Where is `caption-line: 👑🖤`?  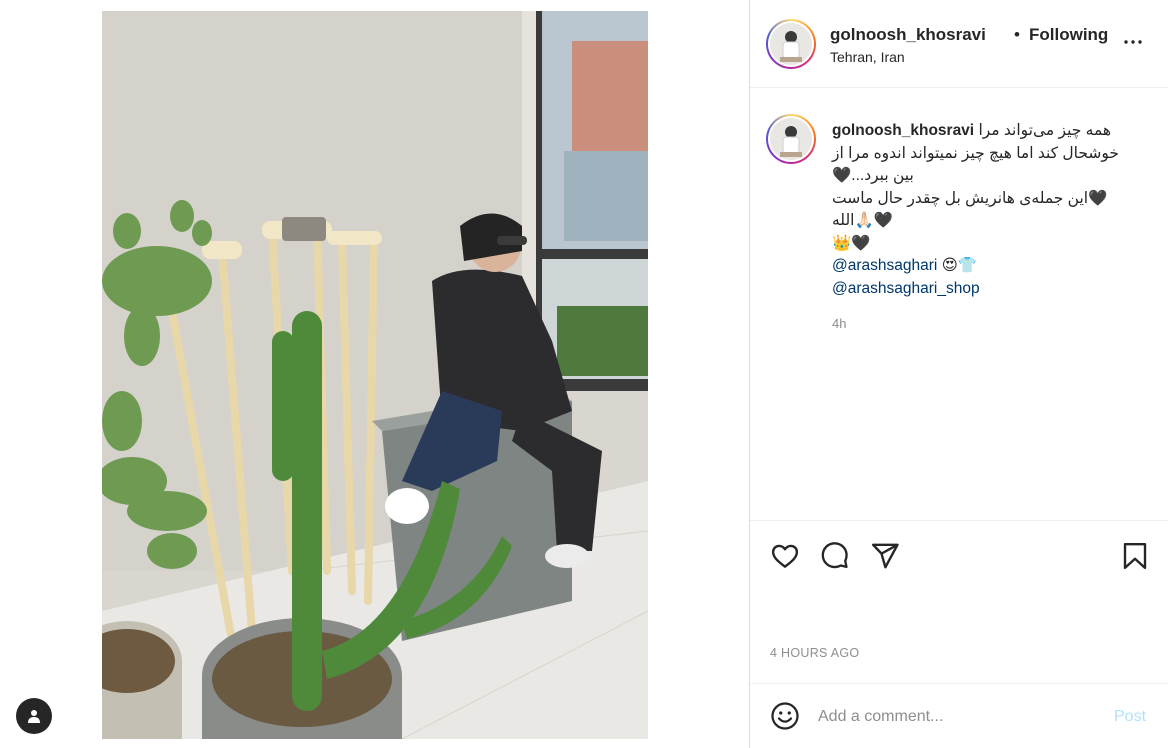
caption-line: 👑🖤 is located at coordinates (851, 243).